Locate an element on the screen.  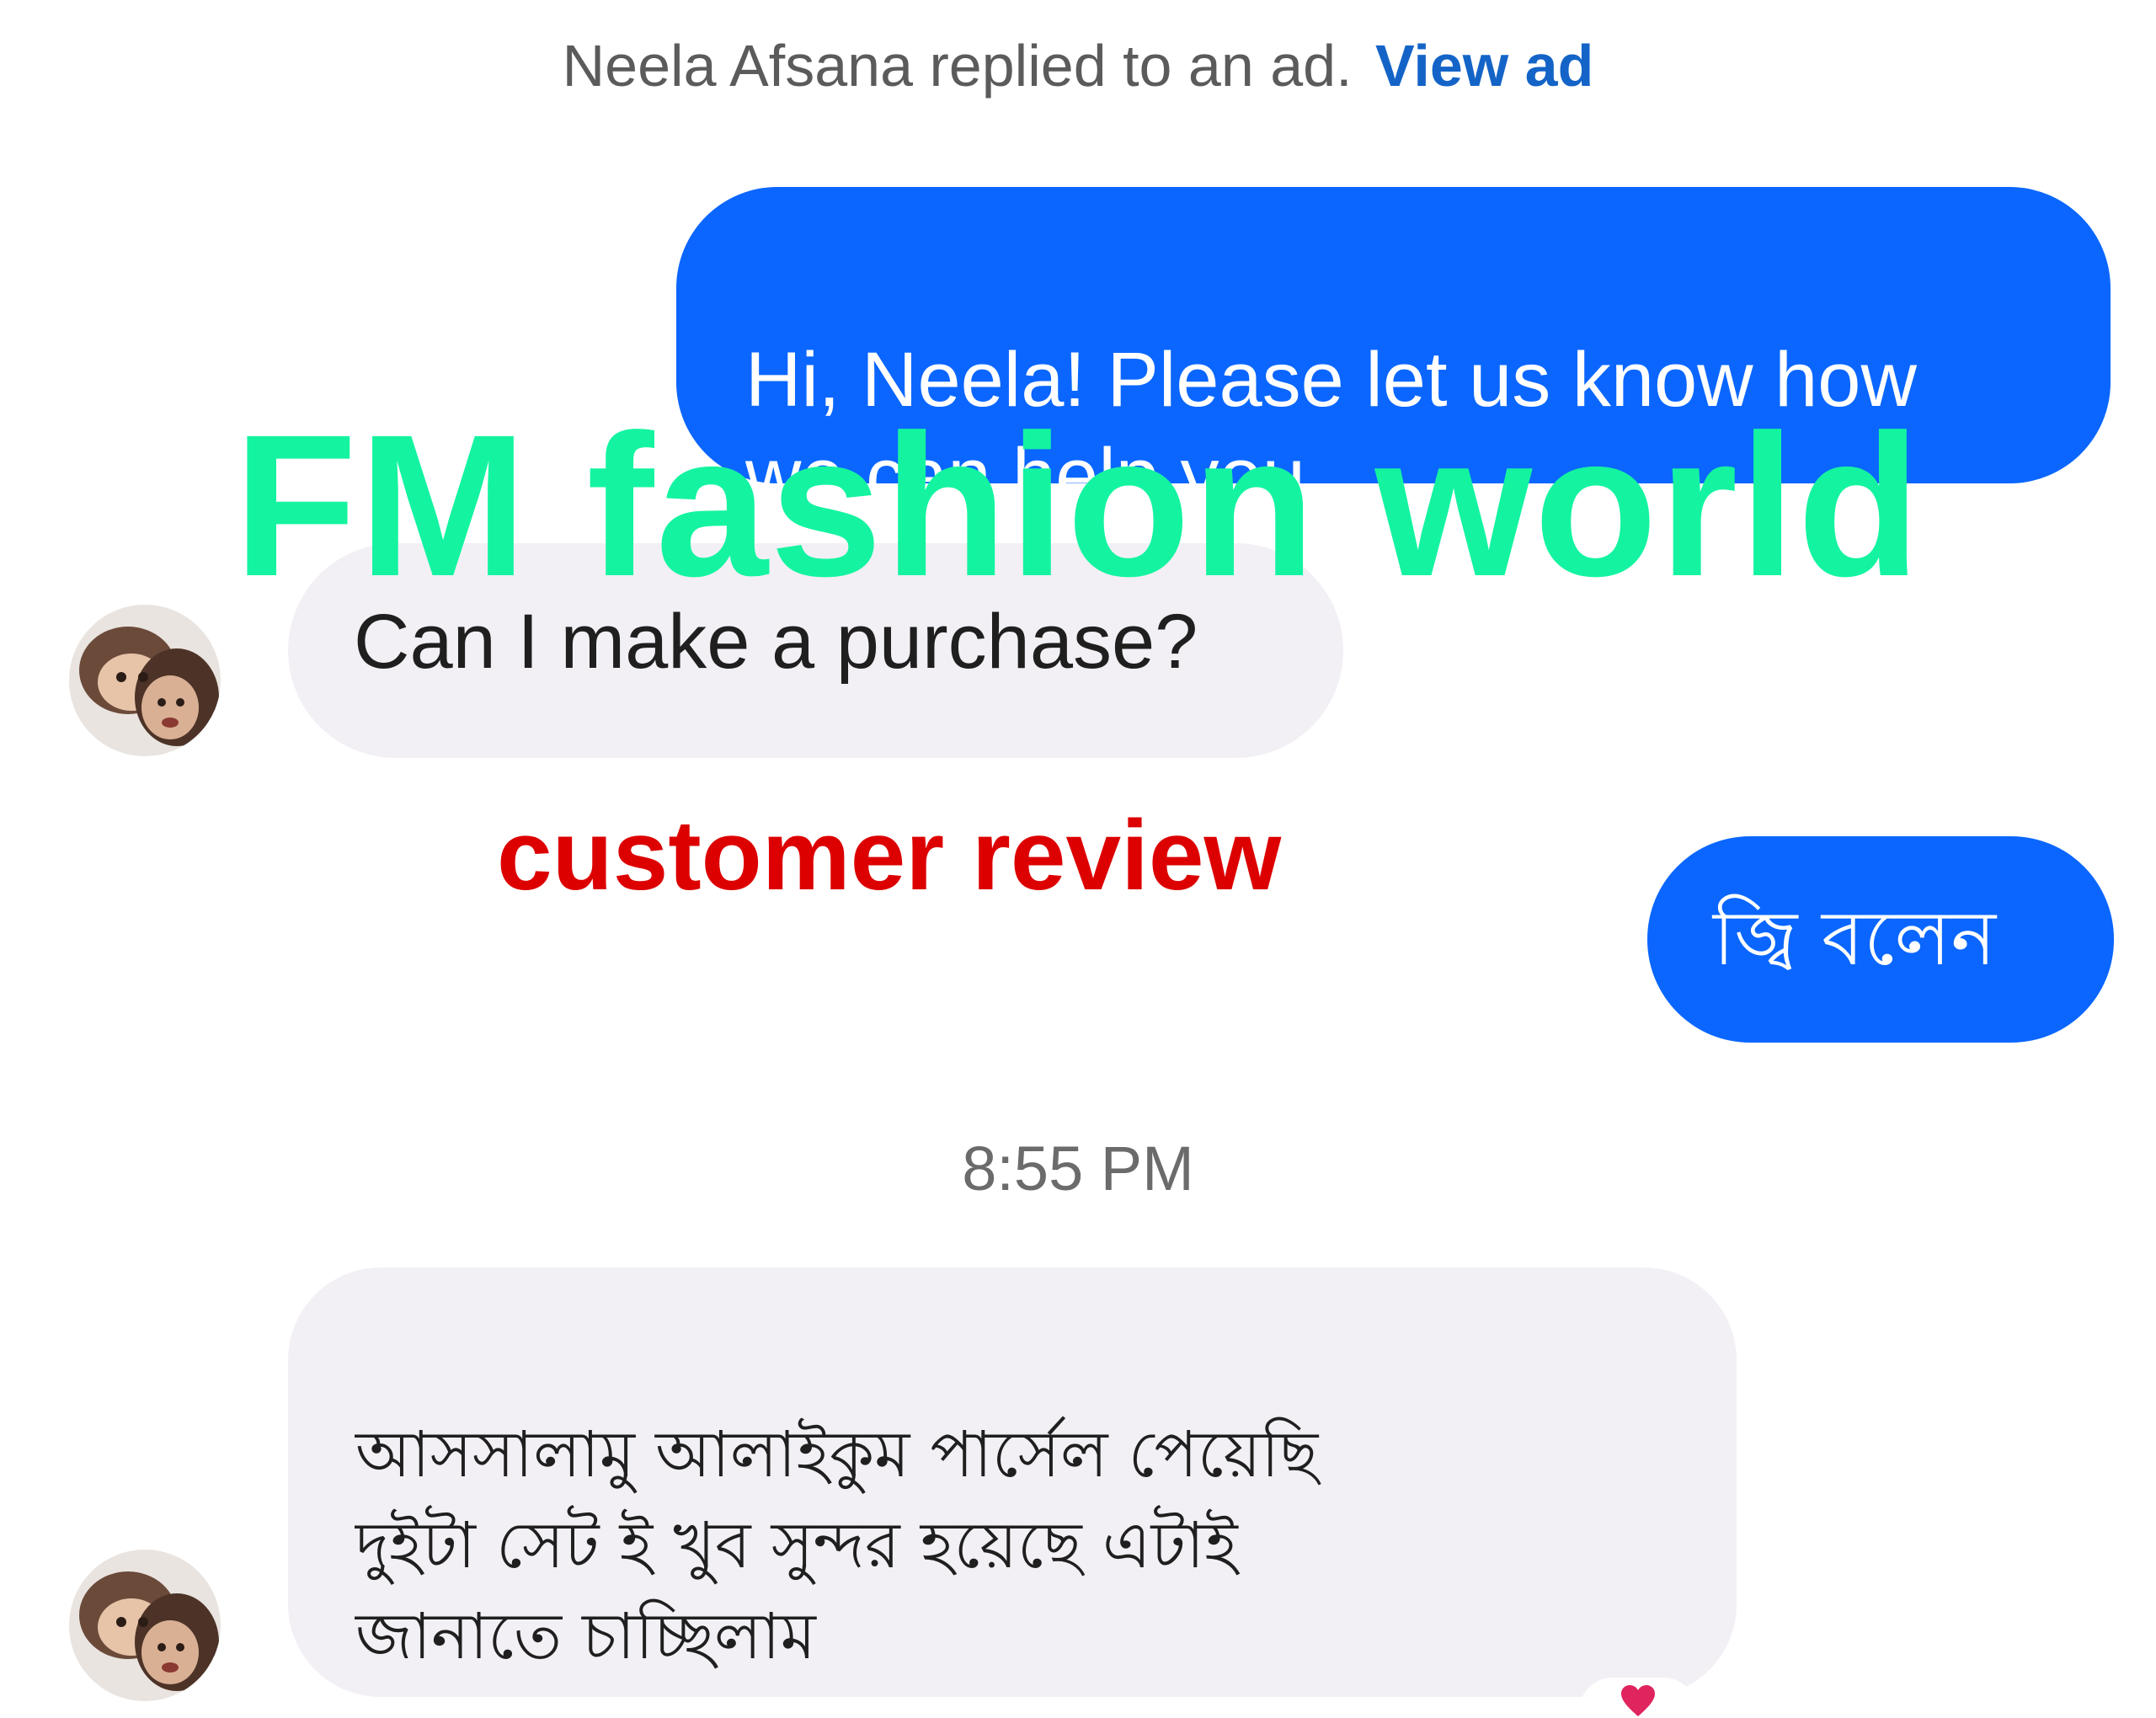
message-text: জ্বি বলেন is located at coordinates (1855, 938).